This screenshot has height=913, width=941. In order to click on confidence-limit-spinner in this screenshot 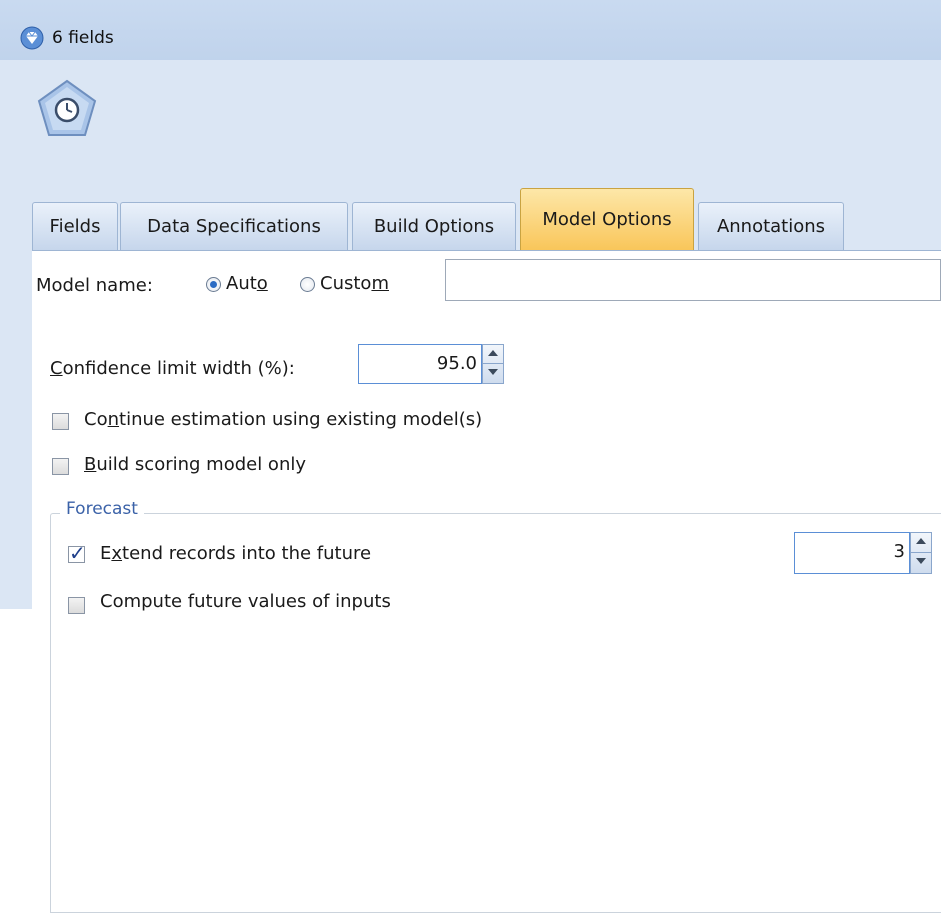, I will do `click(493, 364)`.